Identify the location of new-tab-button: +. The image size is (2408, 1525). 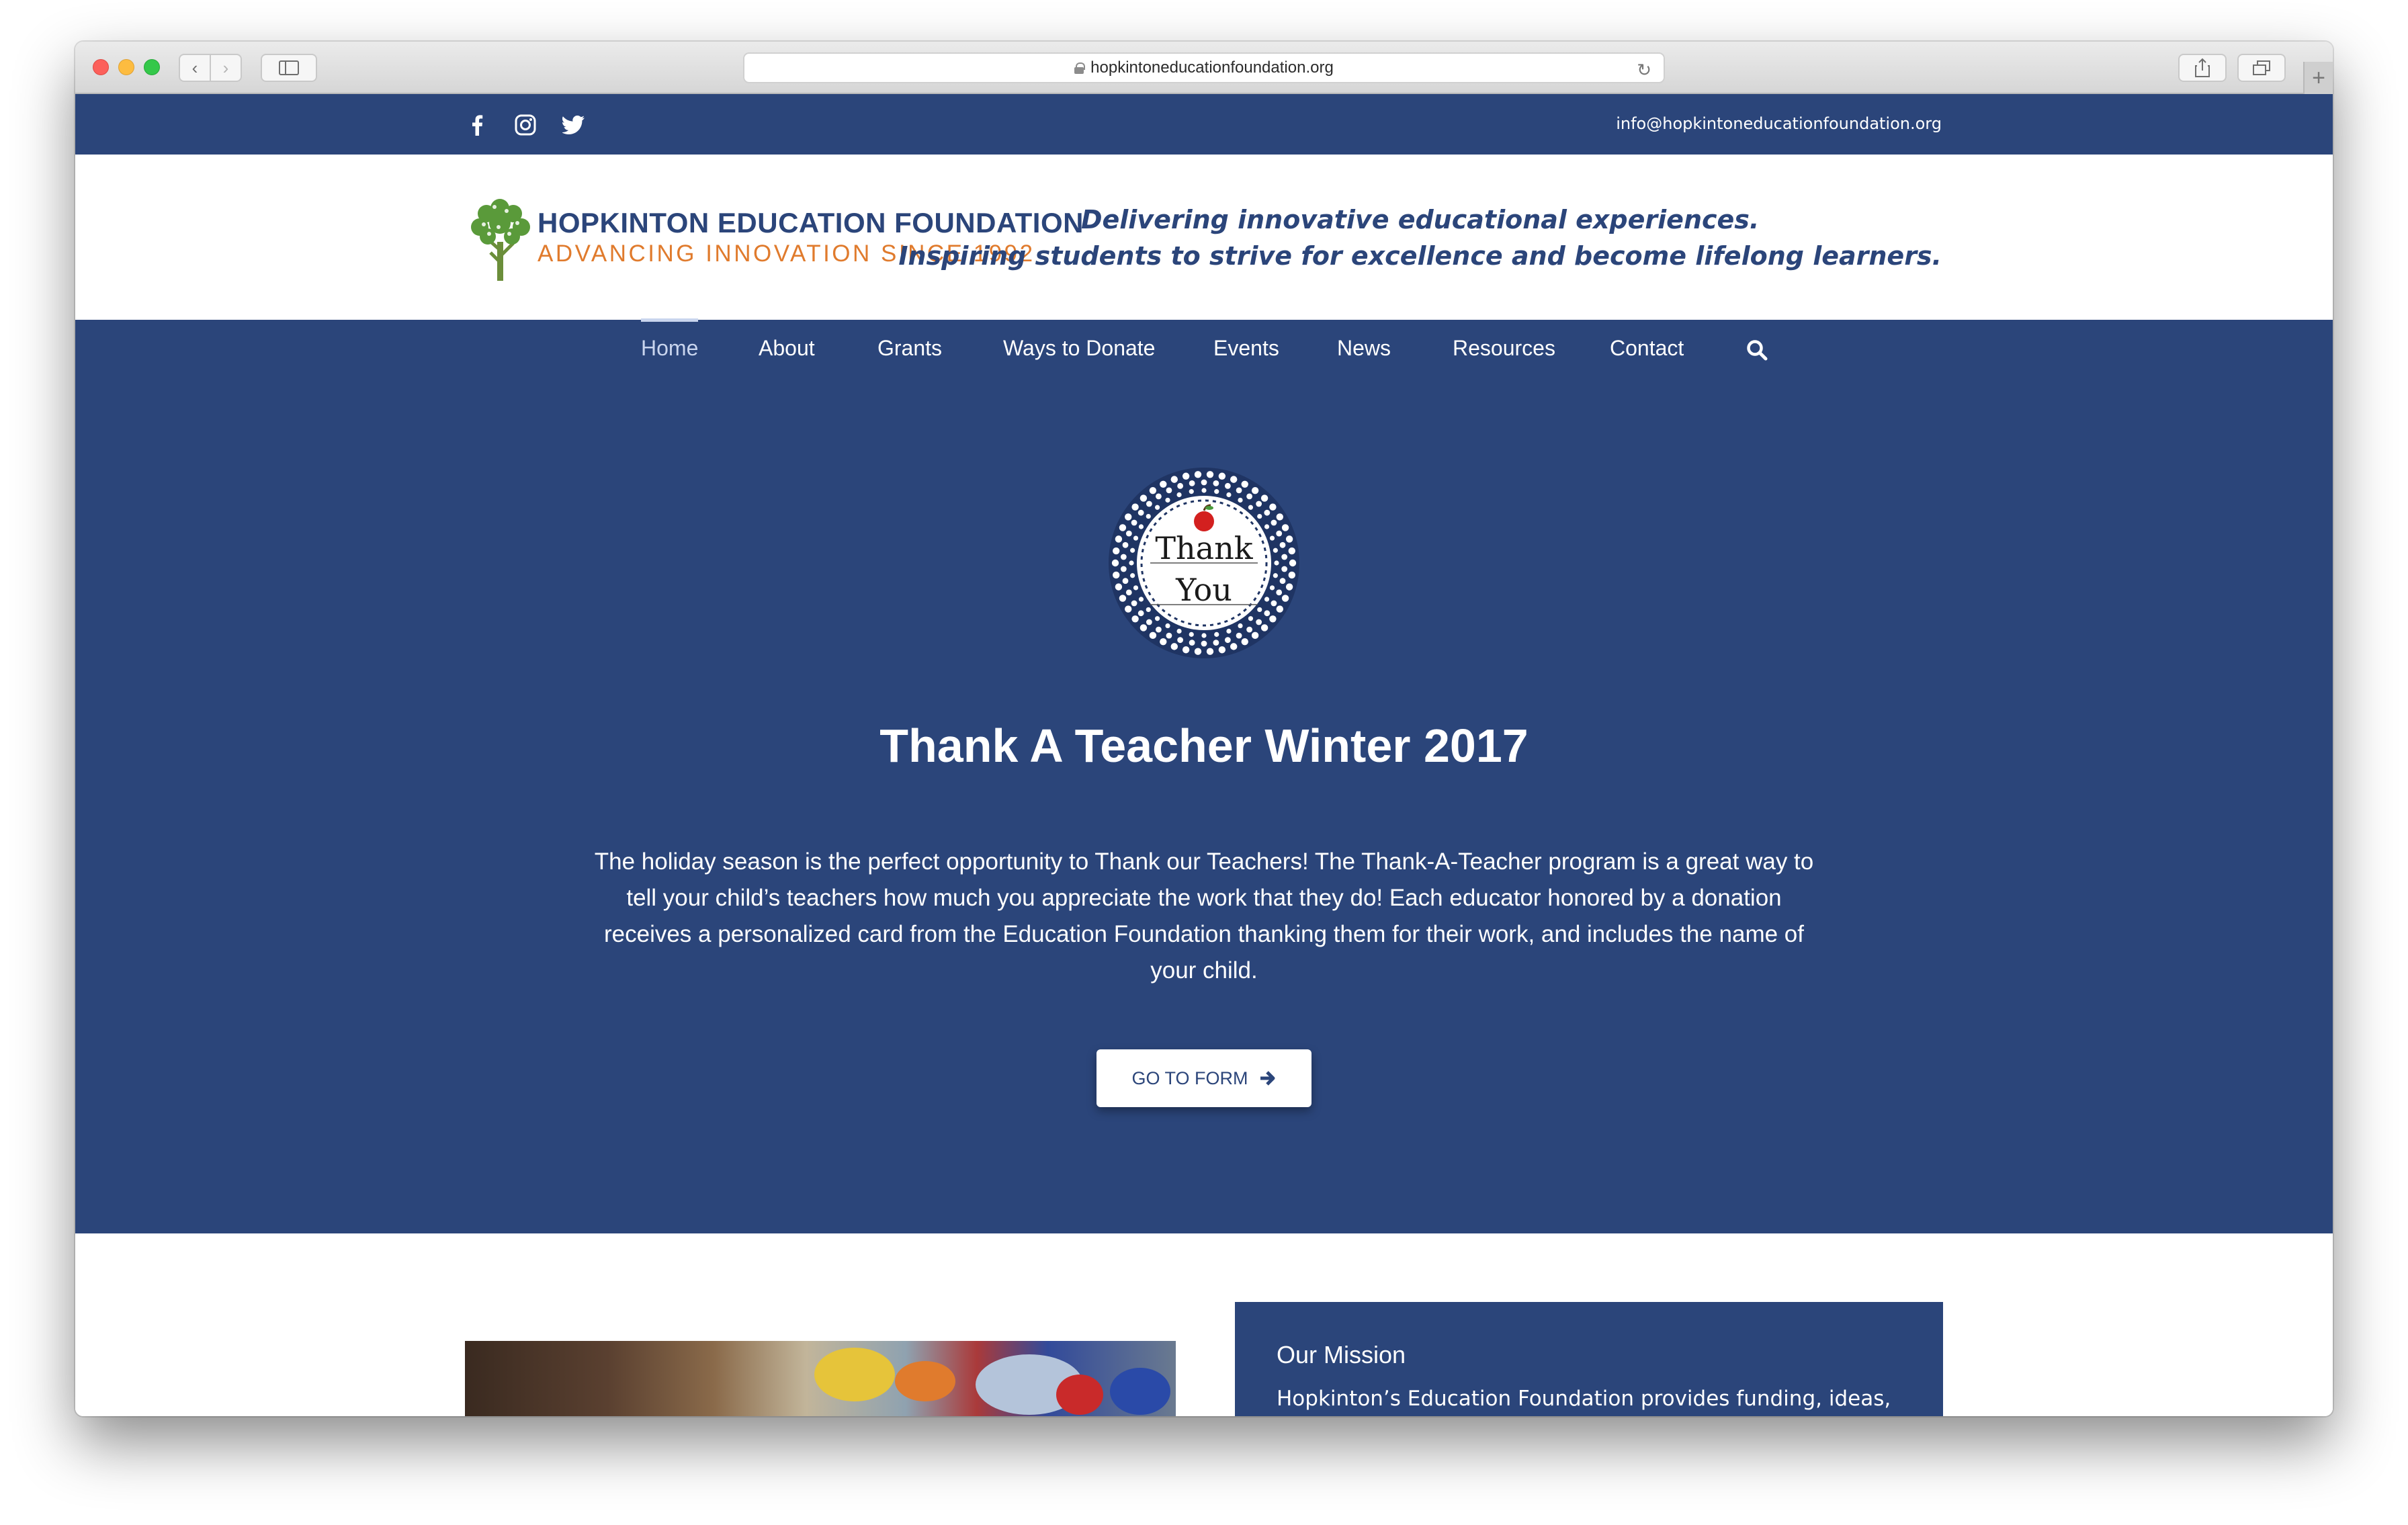
(2318, 78).